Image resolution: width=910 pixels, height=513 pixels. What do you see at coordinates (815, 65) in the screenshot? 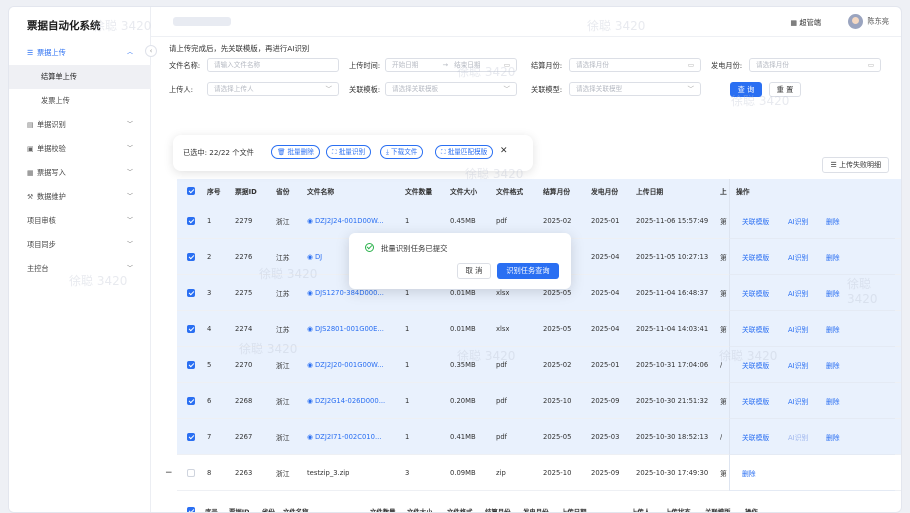
I see `gen-month-picker: 请选择月份 ▭` at bounding box center [815, 65].